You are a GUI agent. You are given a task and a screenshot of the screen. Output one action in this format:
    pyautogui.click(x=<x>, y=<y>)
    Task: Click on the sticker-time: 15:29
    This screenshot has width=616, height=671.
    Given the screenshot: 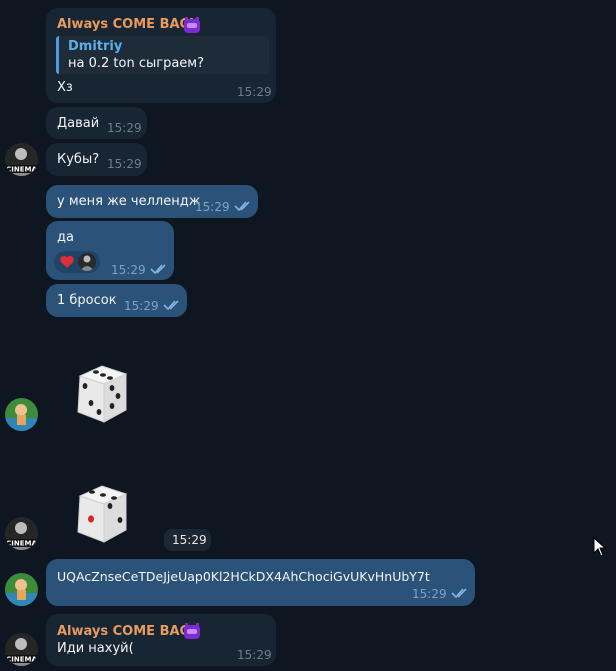 What is the action you would take?
    pyautogui.click(x=187, y=540)
    